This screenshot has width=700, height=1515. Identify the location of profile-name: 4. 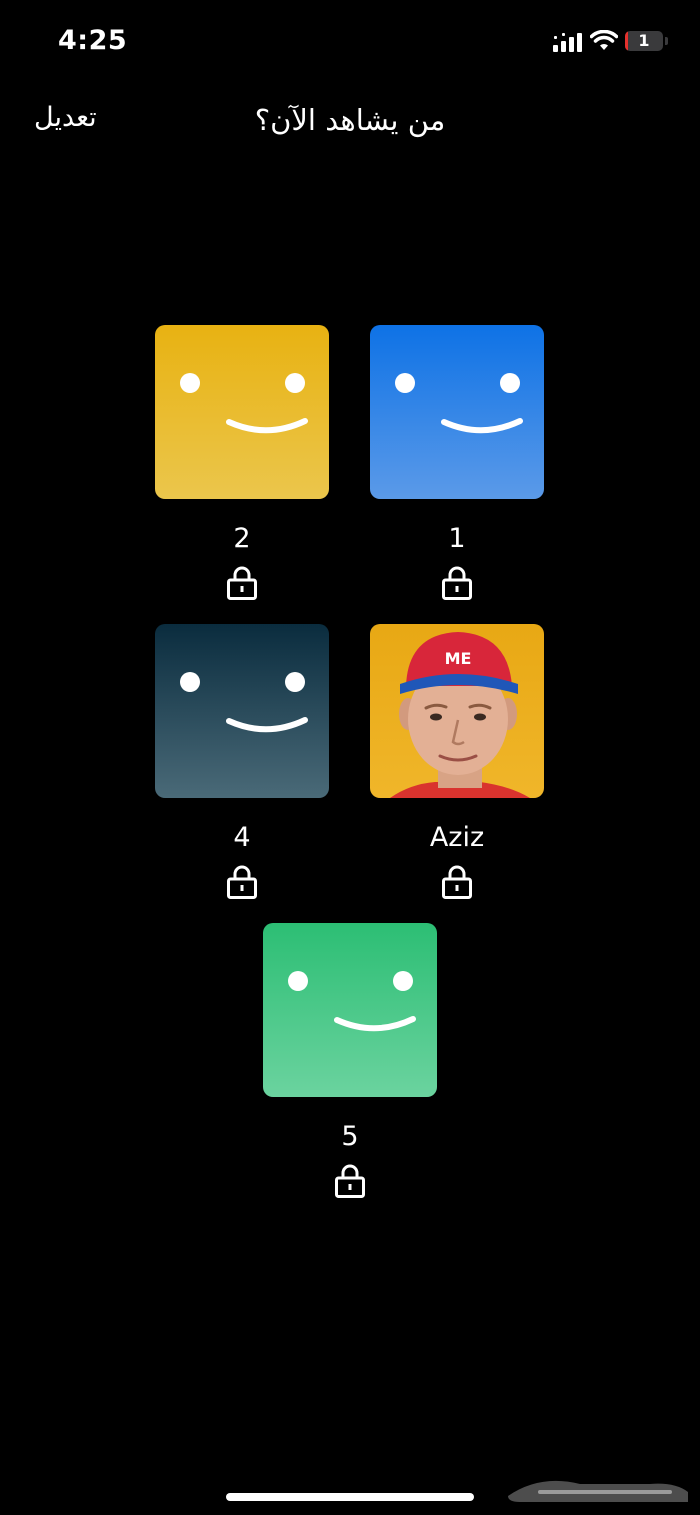
(242, 837).